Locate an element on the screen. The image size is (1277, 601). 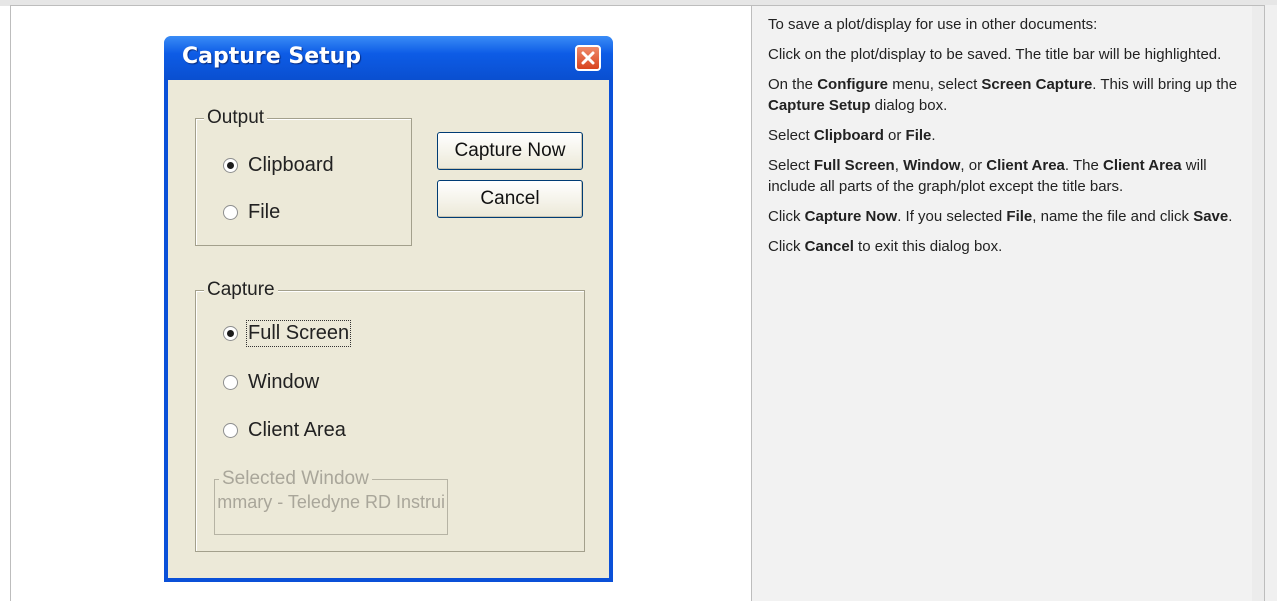
radio-client-area: Client Area is located at coordinates (284, 430).